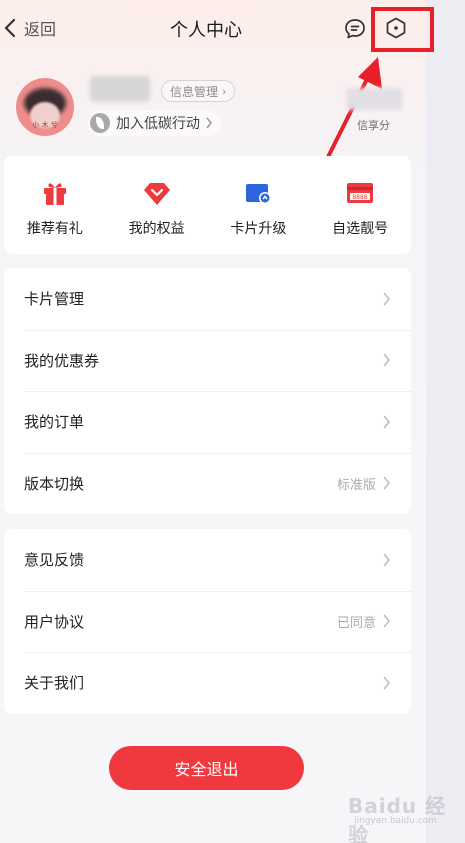 The width and height of the screenshot is (465, 843). What do you see at coordinates (100, 123) in the screenshot?
I see `leaf-icon` at bounding box center [100, 123].